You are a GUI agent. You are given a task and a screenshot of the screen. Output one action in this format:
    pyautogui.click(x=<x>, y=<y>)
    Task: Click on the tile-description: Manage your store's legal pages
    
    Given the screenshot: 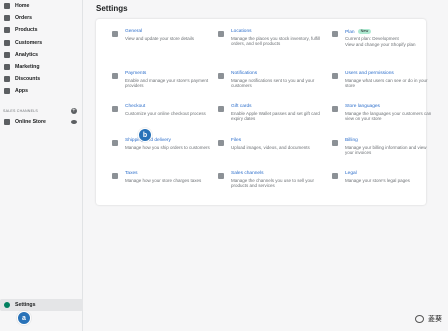 What is the action you would take?
    pyautogui.click(x=377, y=180)
    